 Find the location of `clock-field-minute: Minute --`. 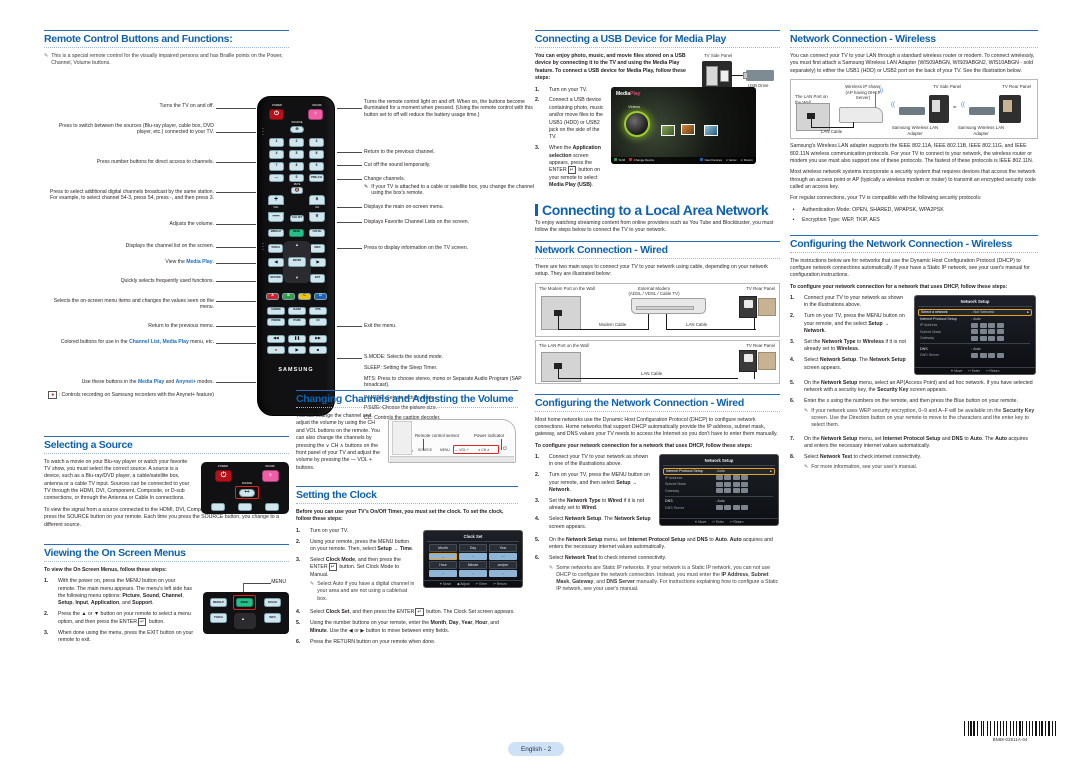

clock-field-minute: Minute -- is located at coordinates (473, 569).